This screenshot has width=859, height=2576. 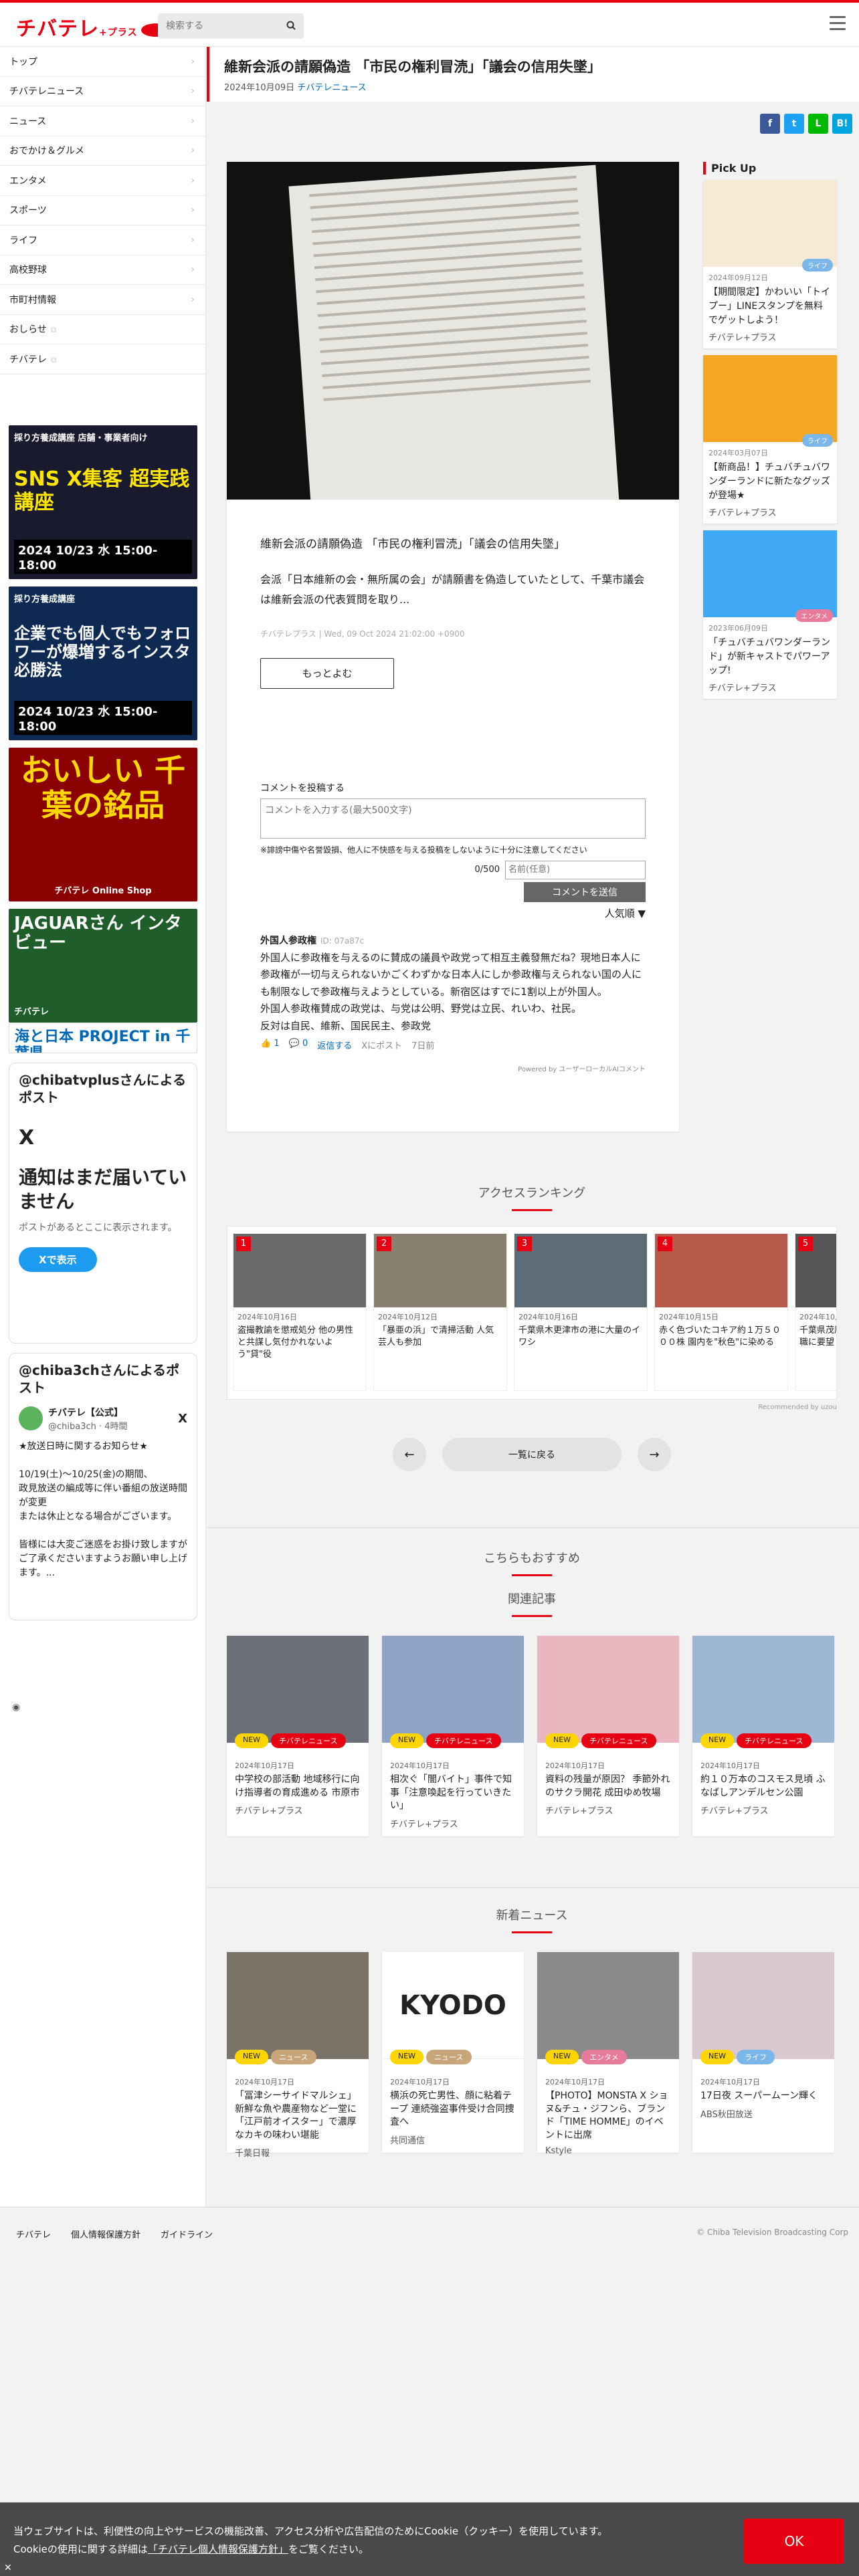 What do you see at coordinates (814, 615) in the screenshot?
I see `category-badge: エンタメ` at bounding box center [814, 615].